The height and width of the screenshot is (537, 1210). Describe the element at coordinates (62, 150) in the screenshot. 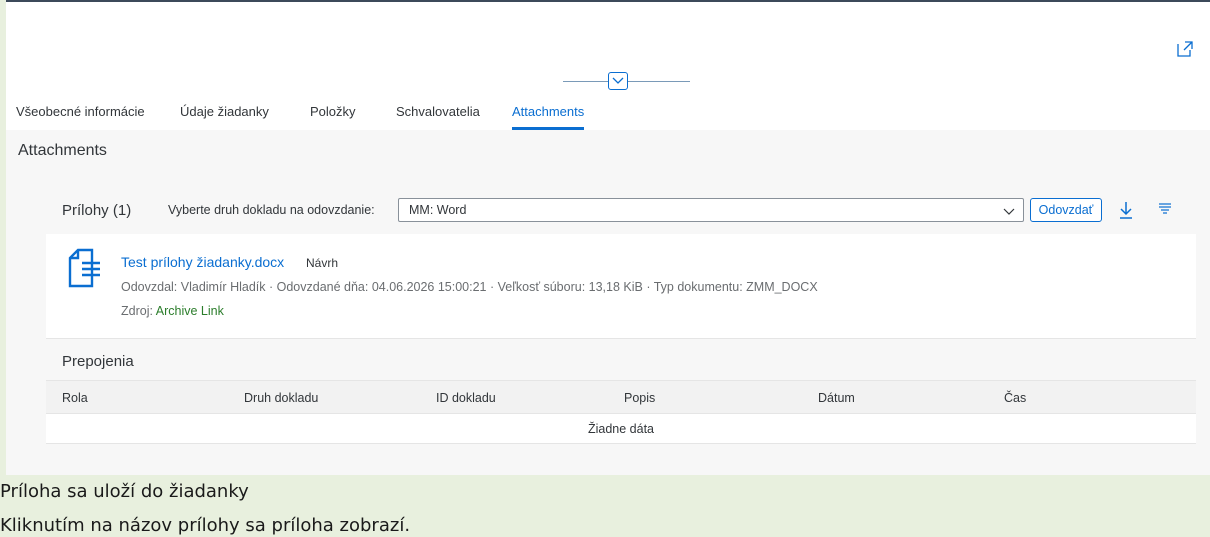

I see `section-title: Attachments` at that location.